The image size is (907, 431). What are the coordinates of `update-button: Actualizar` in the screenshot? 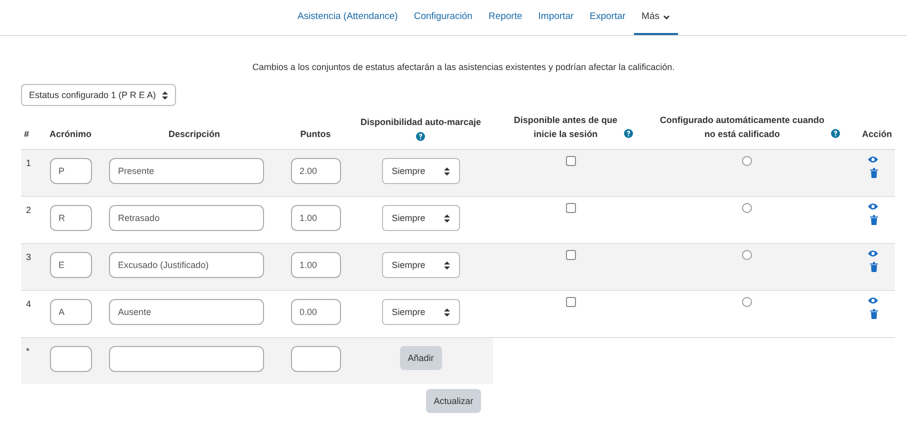 It's located at (454, 401).